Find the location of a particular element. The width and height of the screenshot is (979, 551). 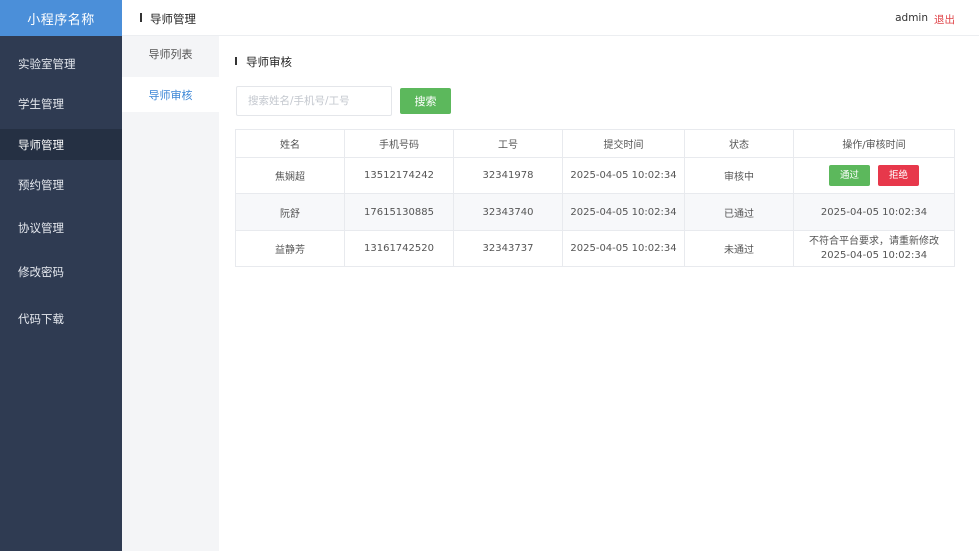

column-header-status: 状态 is located at coordinates (739, 143).